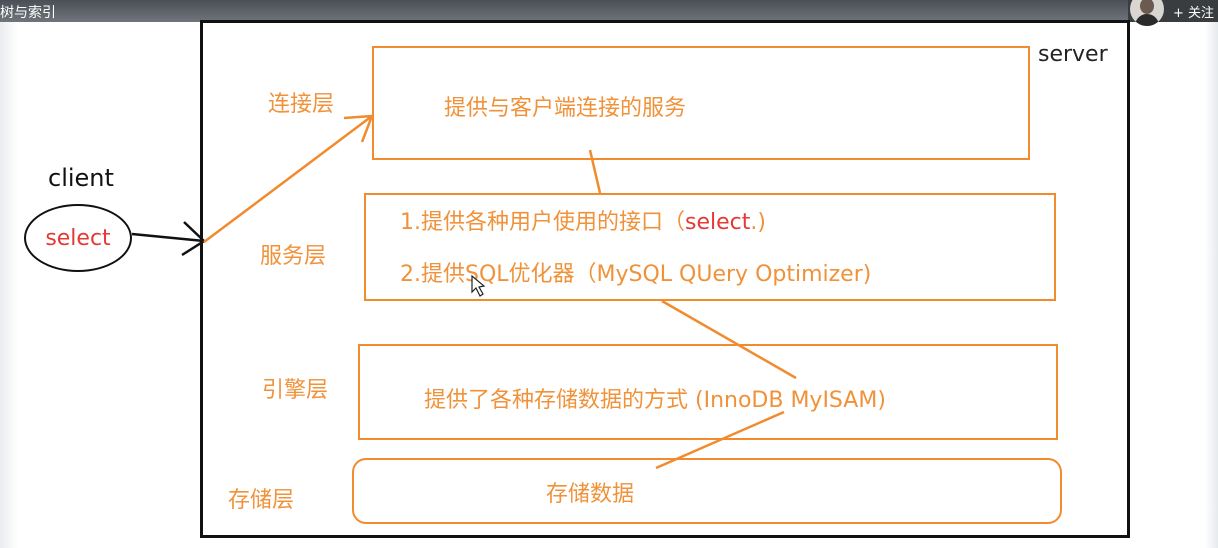 Image resolution: width=1218 pixels, height=548 pixels. Describe the element at coordinates (595, 171) in the screenshot. I see `connection-to-service-line` at that location.